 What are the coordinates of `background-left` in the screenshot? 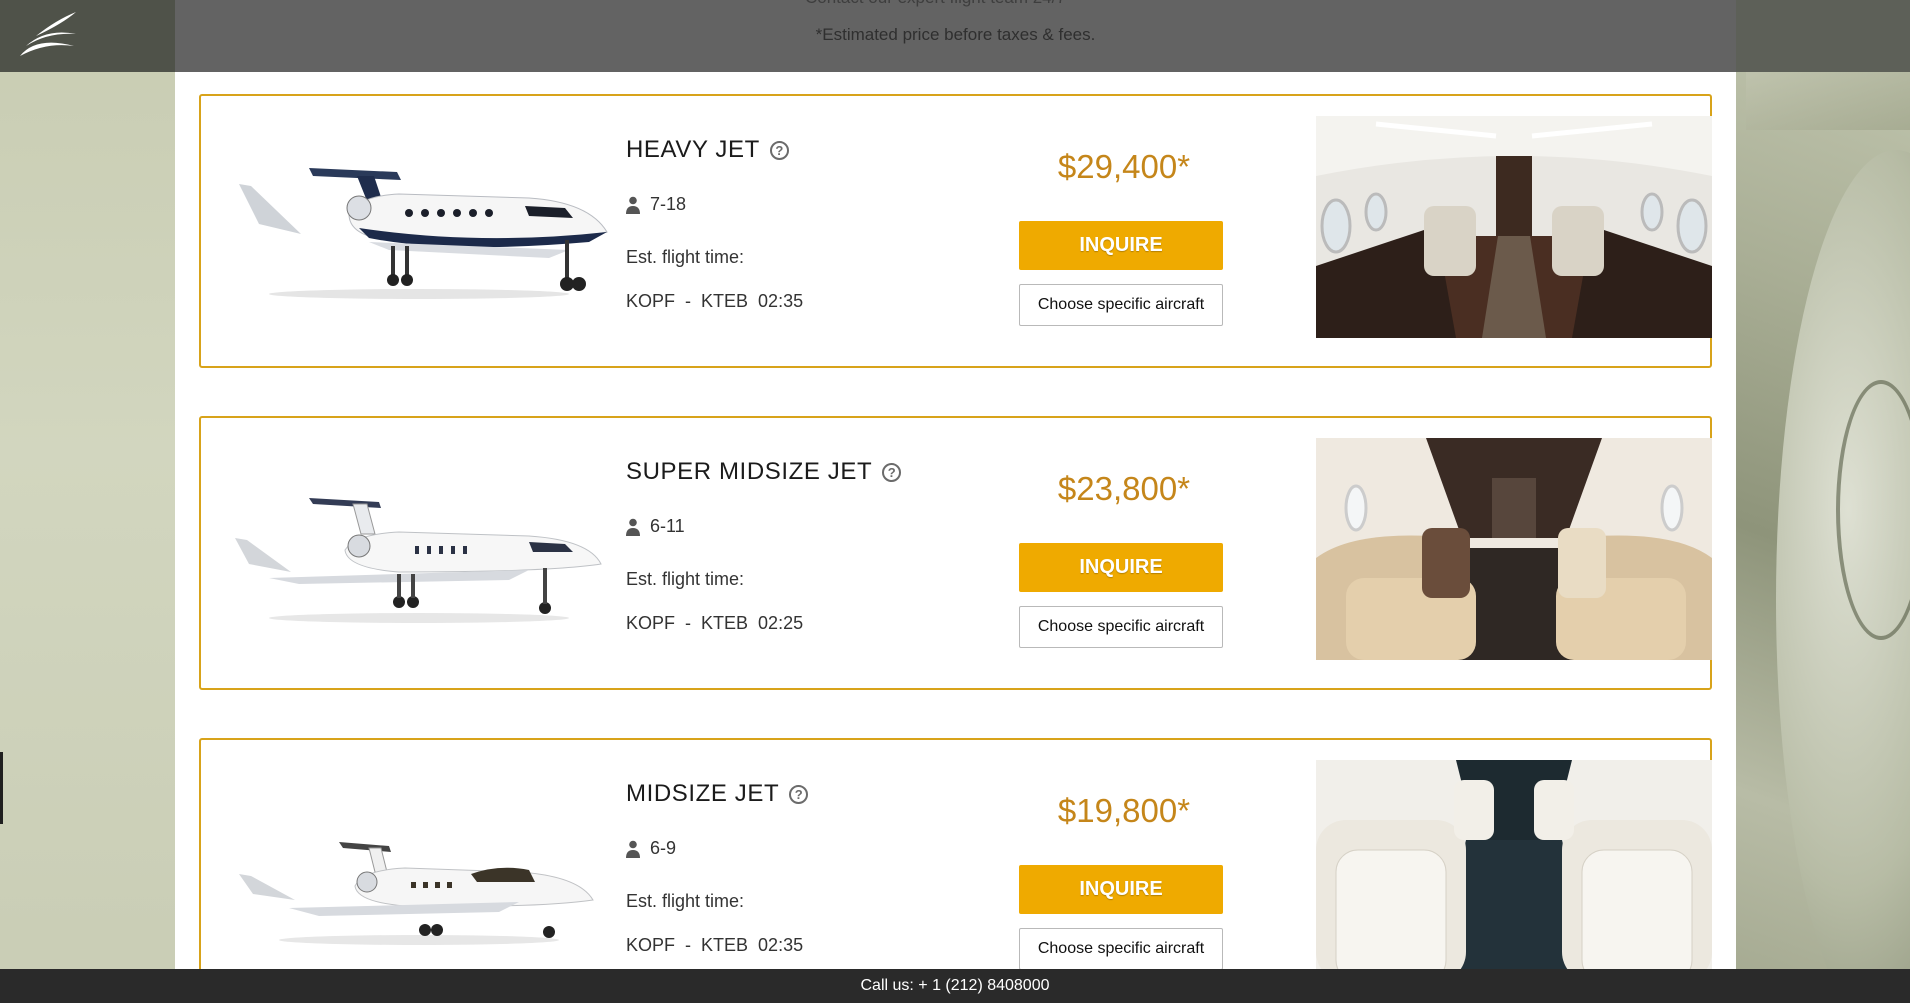 It's located at (87, 501).